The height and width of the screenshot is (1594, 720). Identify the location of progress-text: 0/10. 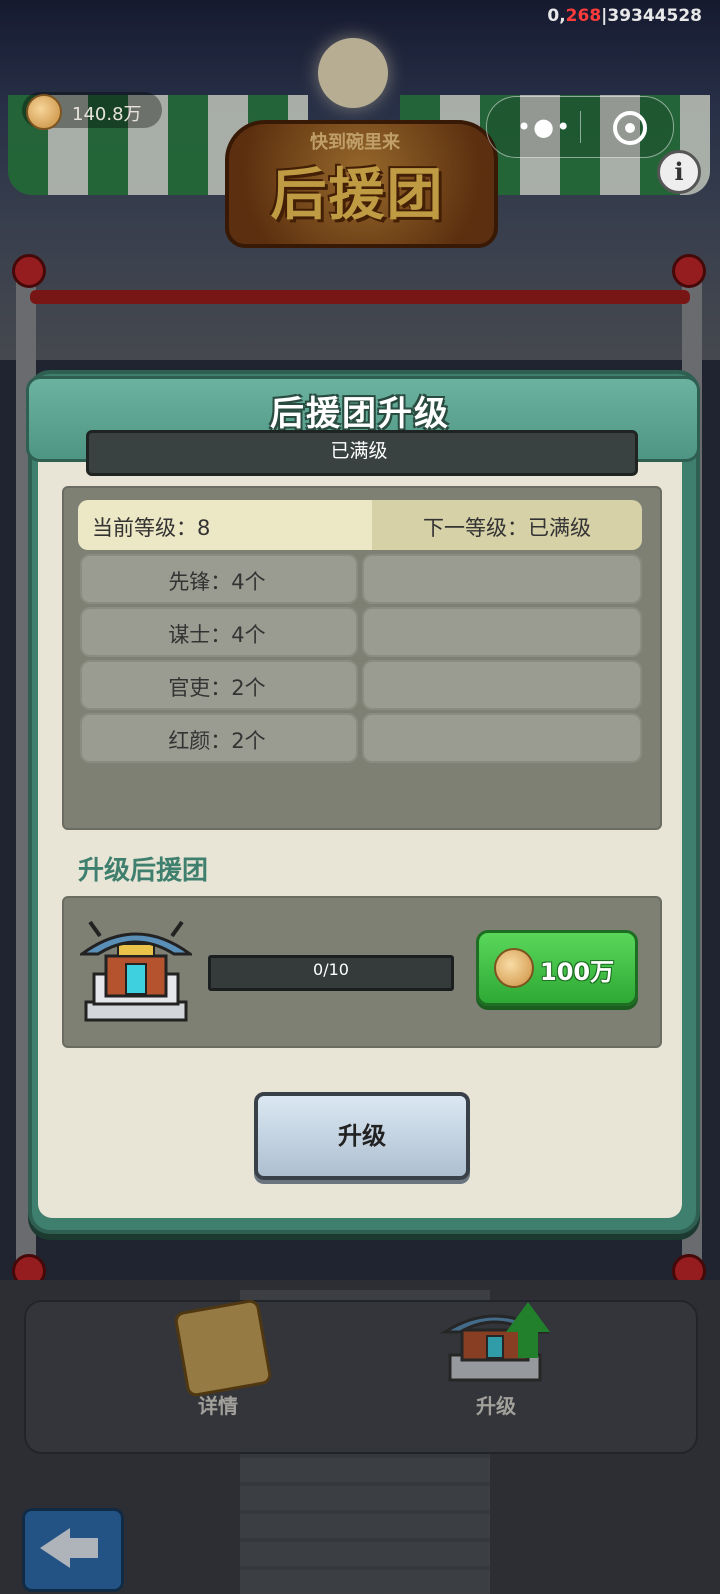
(331, 969).